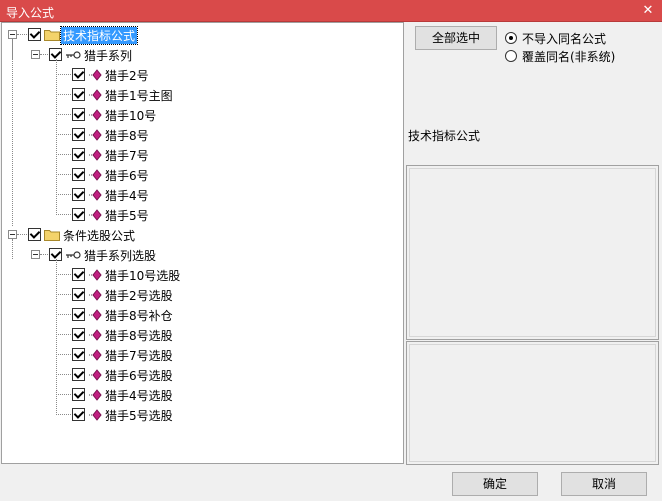 The width and height of the screenshot is (662, 501). I want to click on tree-item: 猎手4号, so click(202, 196).